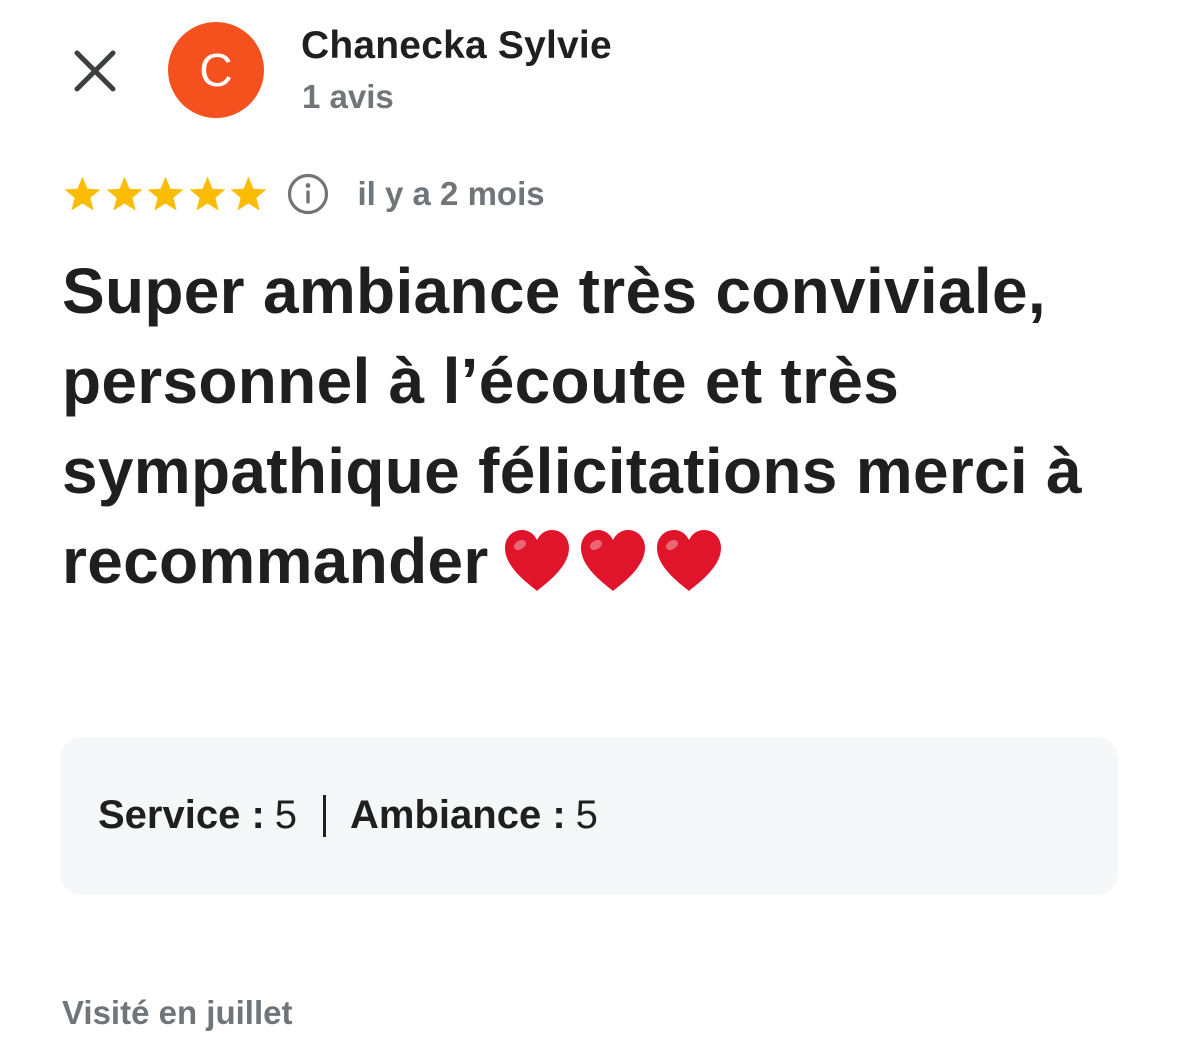  I want to click on attribute-ratings-box: Service : 5 Ambiance : 5, so click(589, 816).